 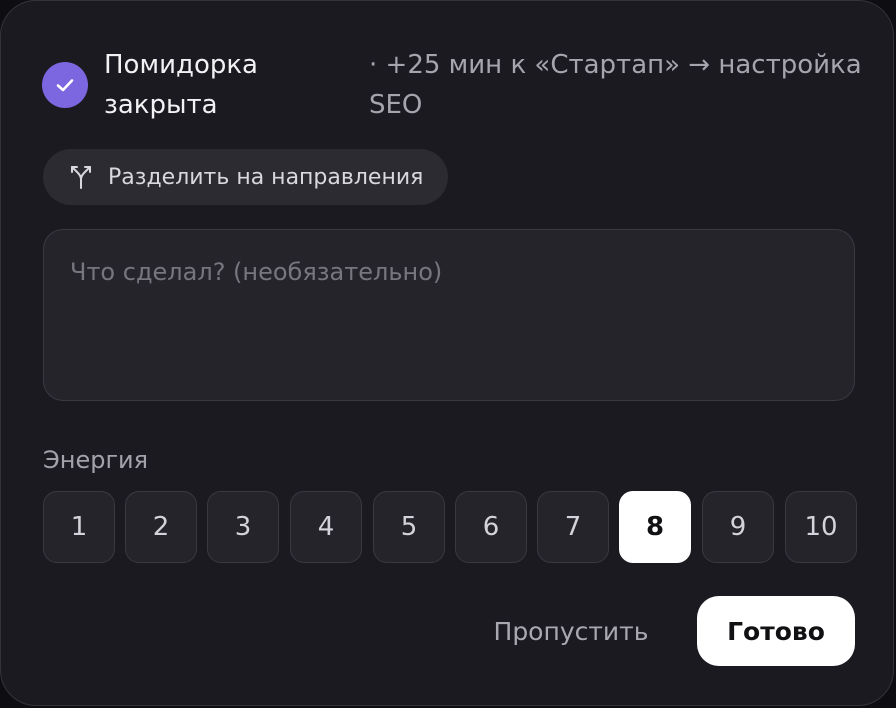 I want to click on energy-selector: 1 2 3 4 5 6 7 8 9 10, so click(x=450, y=527).